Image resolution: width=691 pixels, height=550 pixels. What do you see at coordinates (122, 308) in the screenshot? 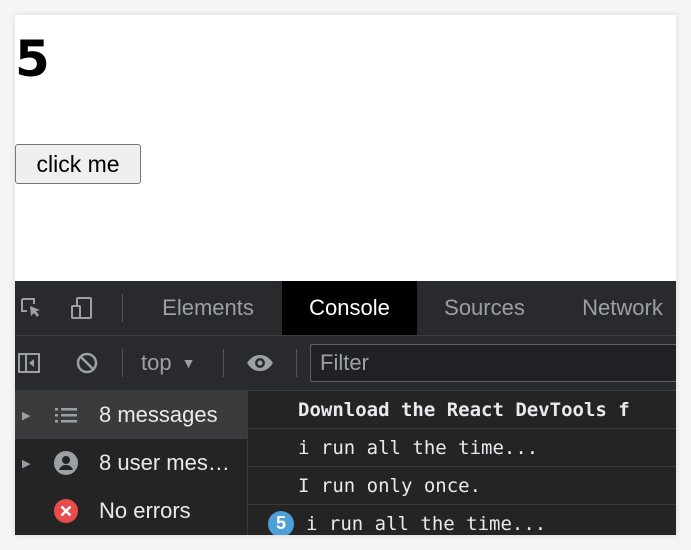
I see `tabbar-divider` at bounding box center [122, 308].